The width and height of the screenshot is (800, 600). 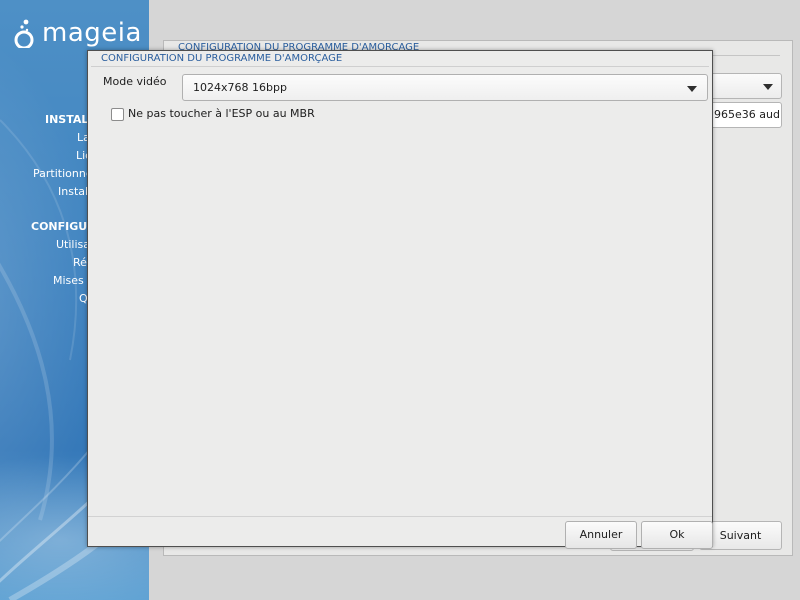 What do you see at coordinates (400, 66) in the screenshot?
I see `title-divider` at bounding box center [400, 66].